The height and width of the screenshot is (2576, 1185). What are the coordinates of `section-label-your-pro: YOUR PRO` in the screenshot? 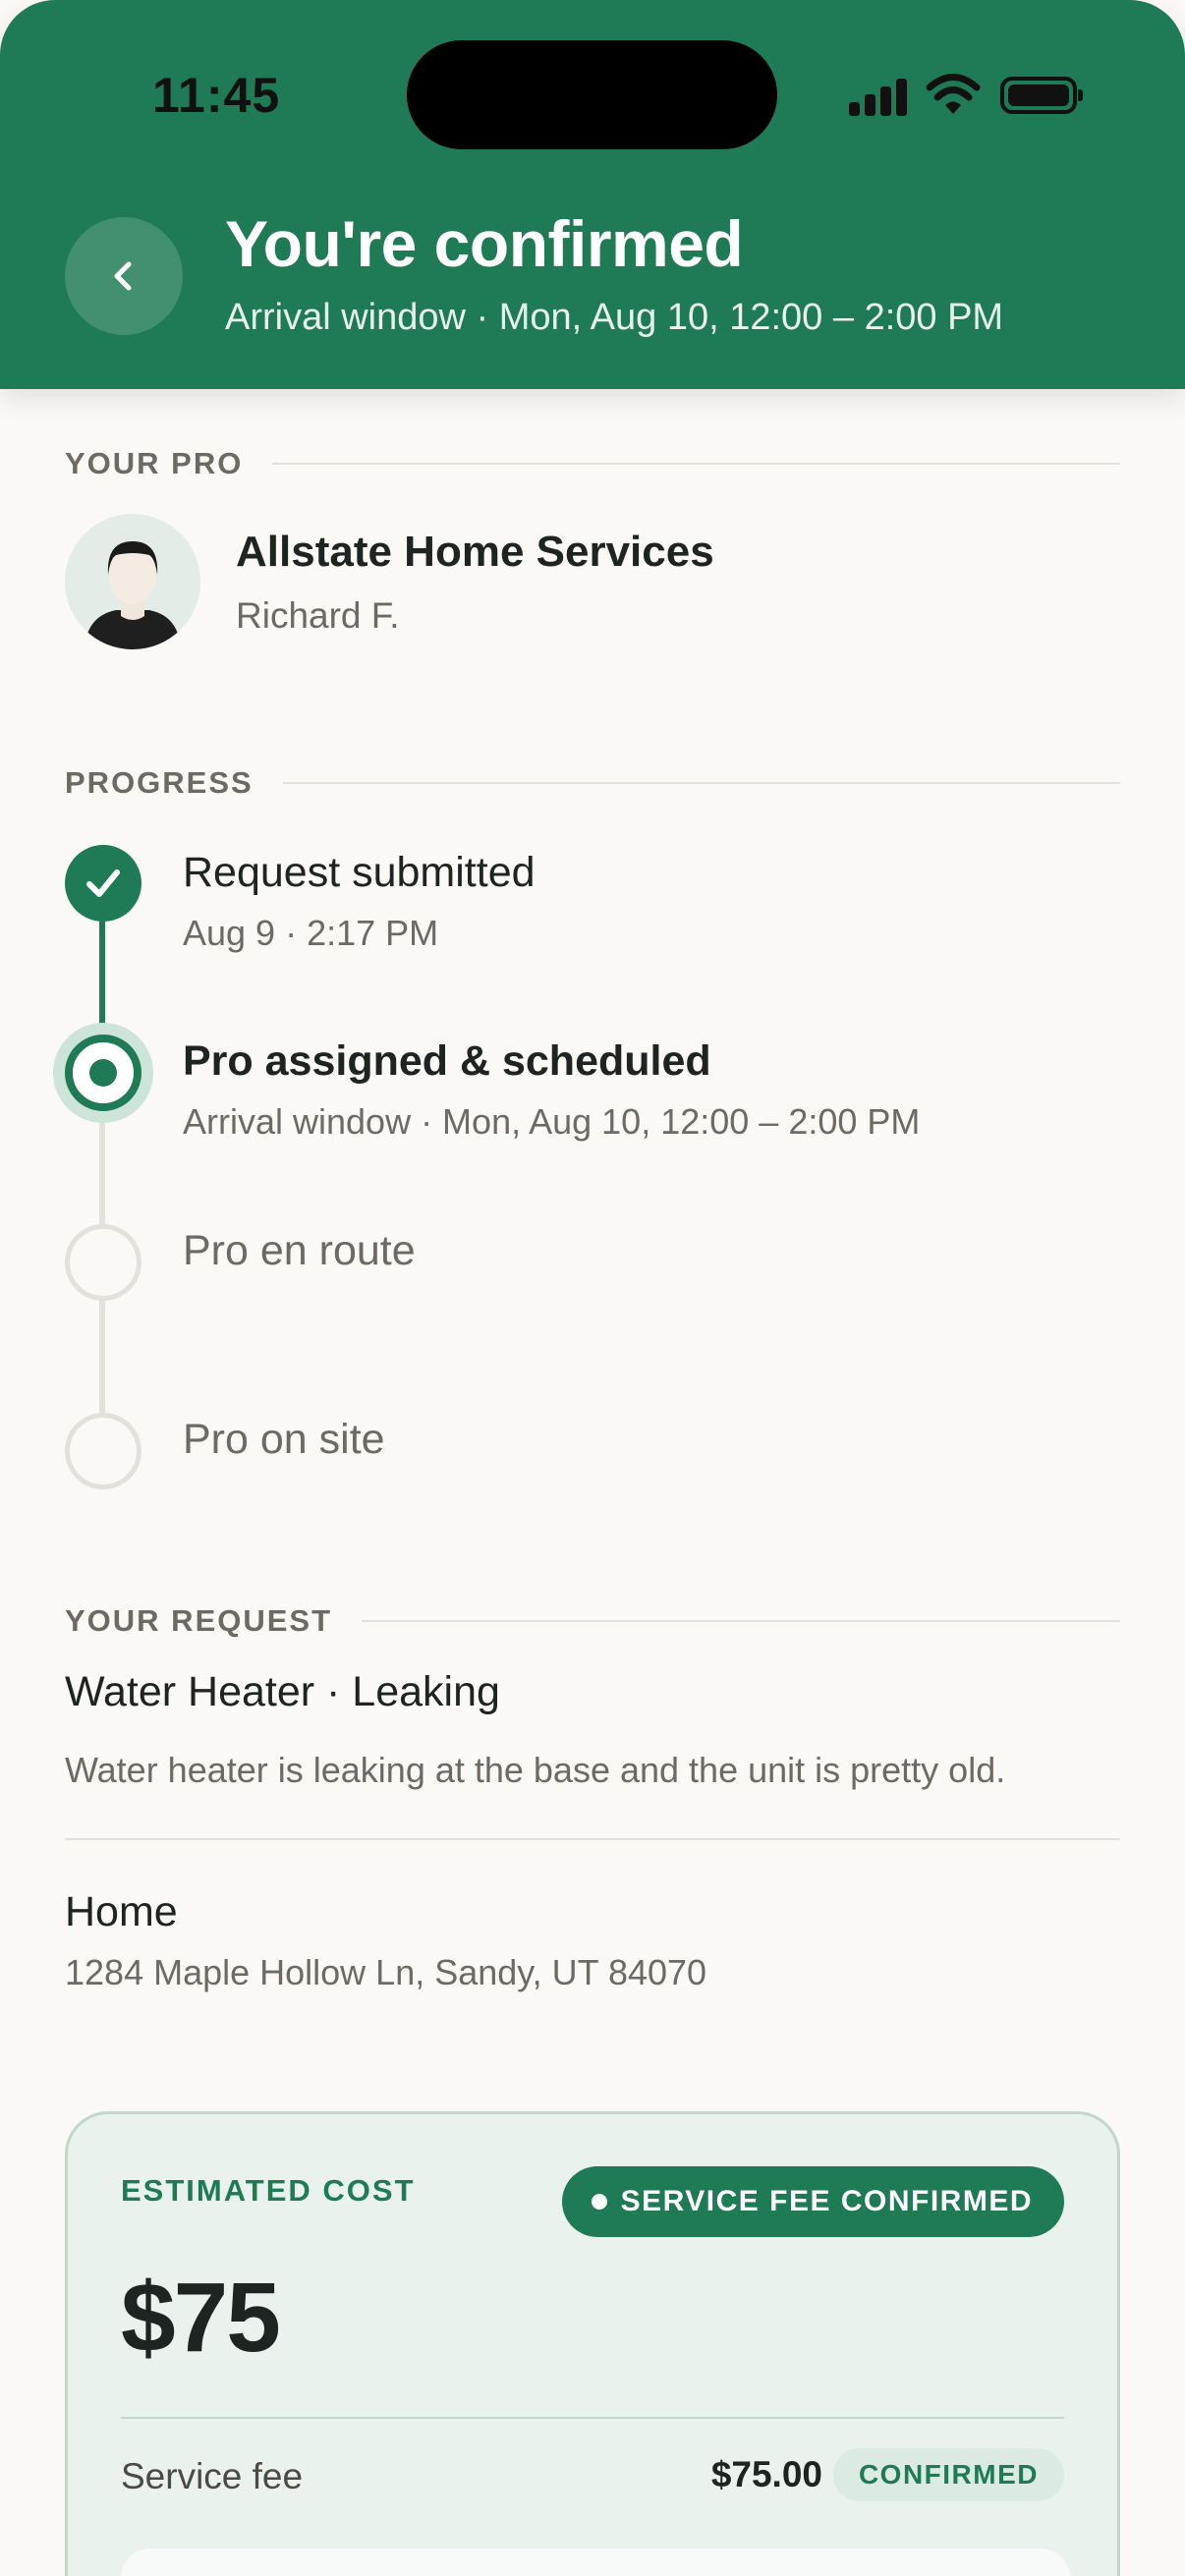 It's located at (592, 463).